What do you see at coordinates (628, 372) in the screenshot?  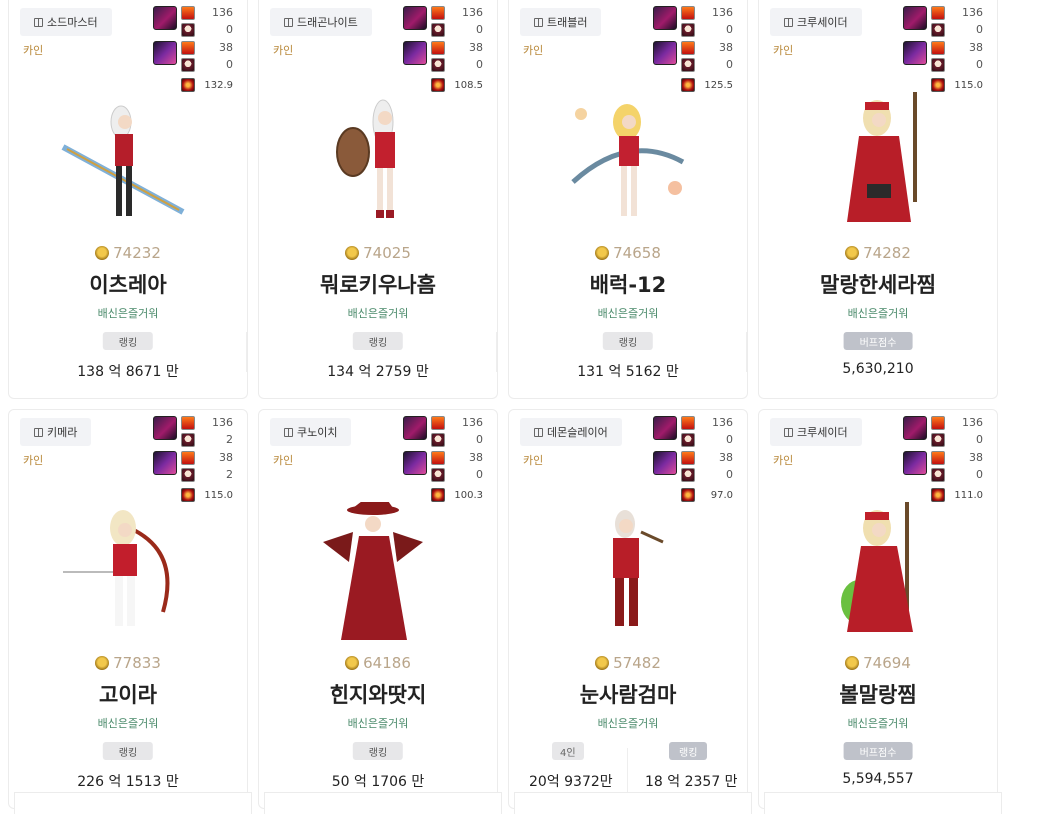 I see `damage-amount: 131 억 5162 만` at bounding box center [628, 372].